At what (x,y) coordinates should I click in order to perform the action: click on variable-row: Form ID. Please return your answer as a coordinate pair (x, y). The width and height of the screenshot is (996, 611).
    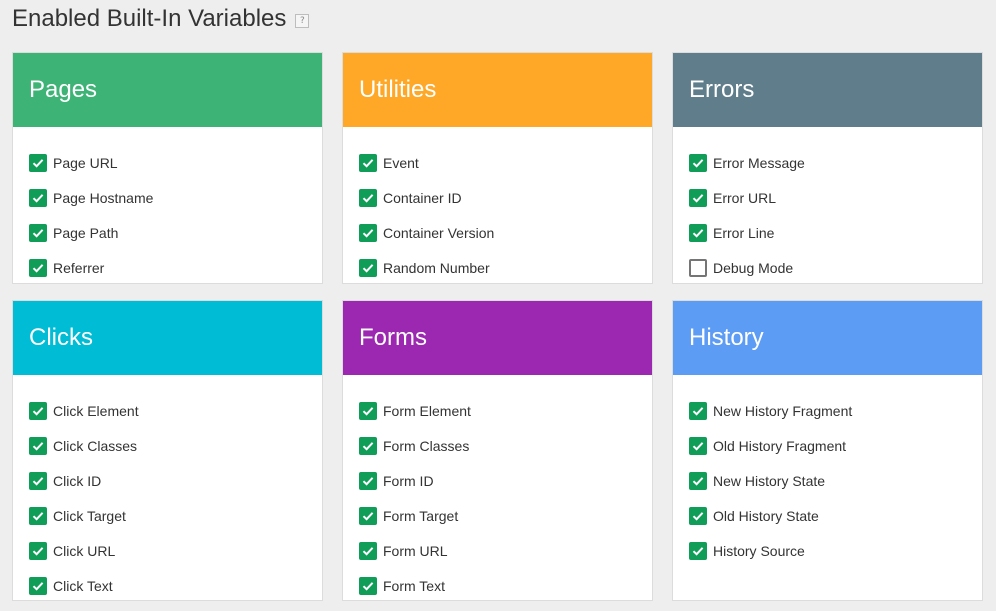
    Looking at the image, I should click on (505, 480).